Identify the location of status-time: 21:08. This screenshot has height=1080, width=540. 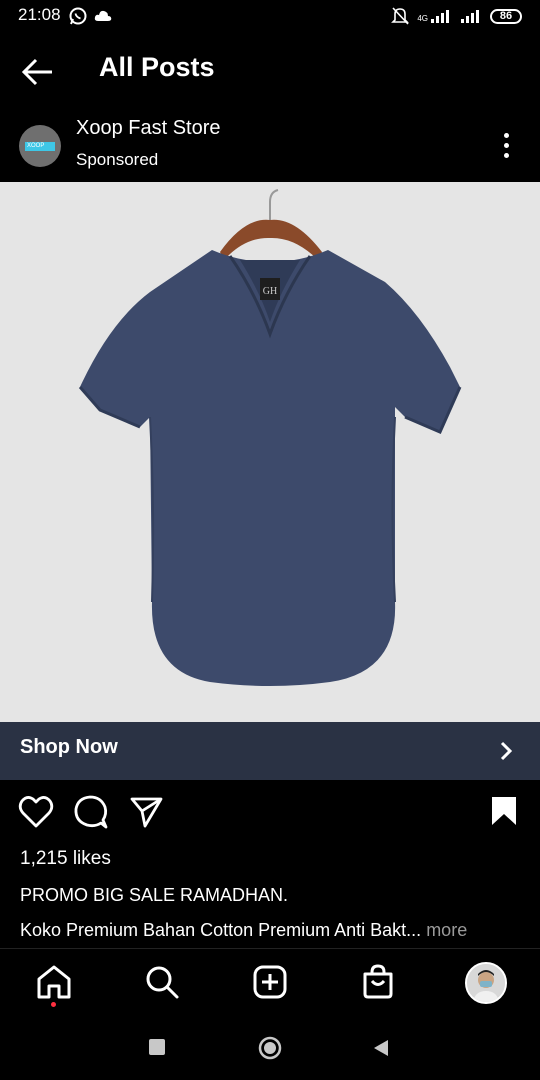
(39, 14).